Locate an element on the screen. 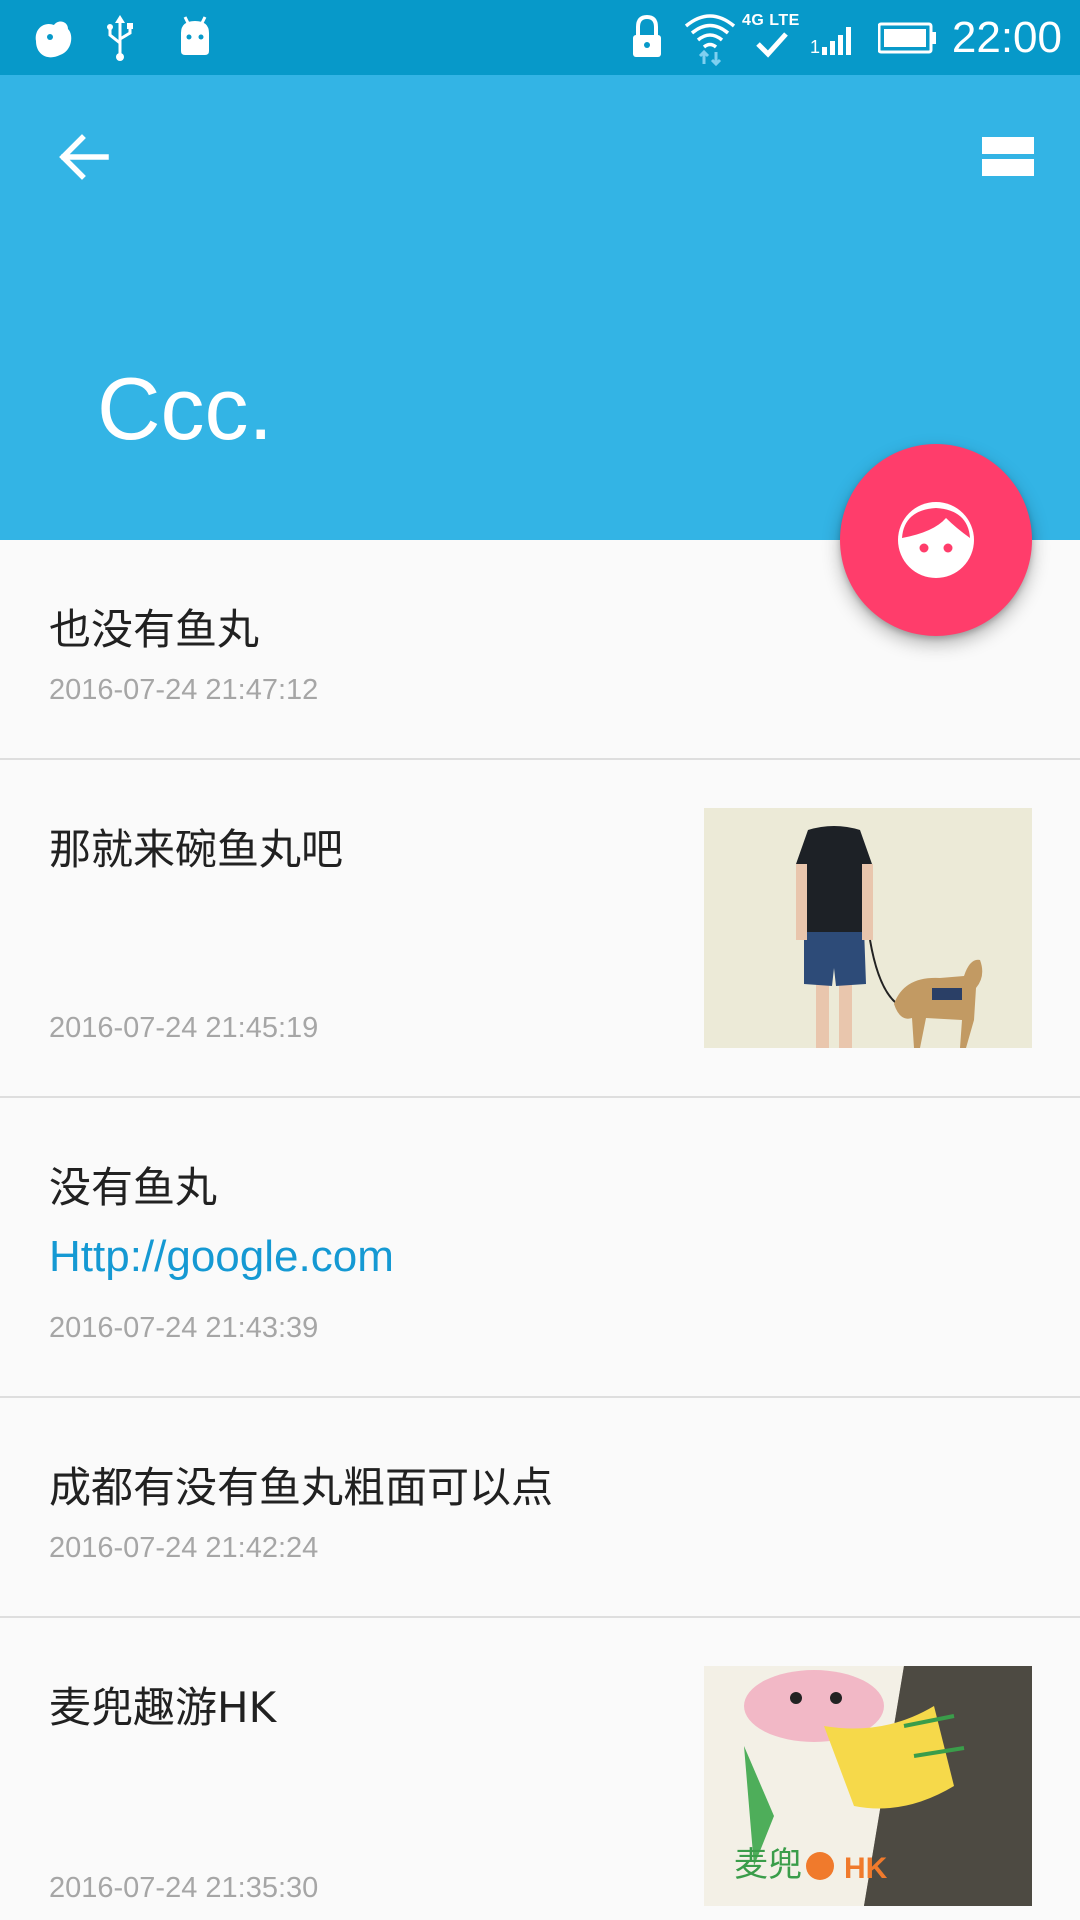  status-time: 22:00 is located at coordinates (1006, 37).